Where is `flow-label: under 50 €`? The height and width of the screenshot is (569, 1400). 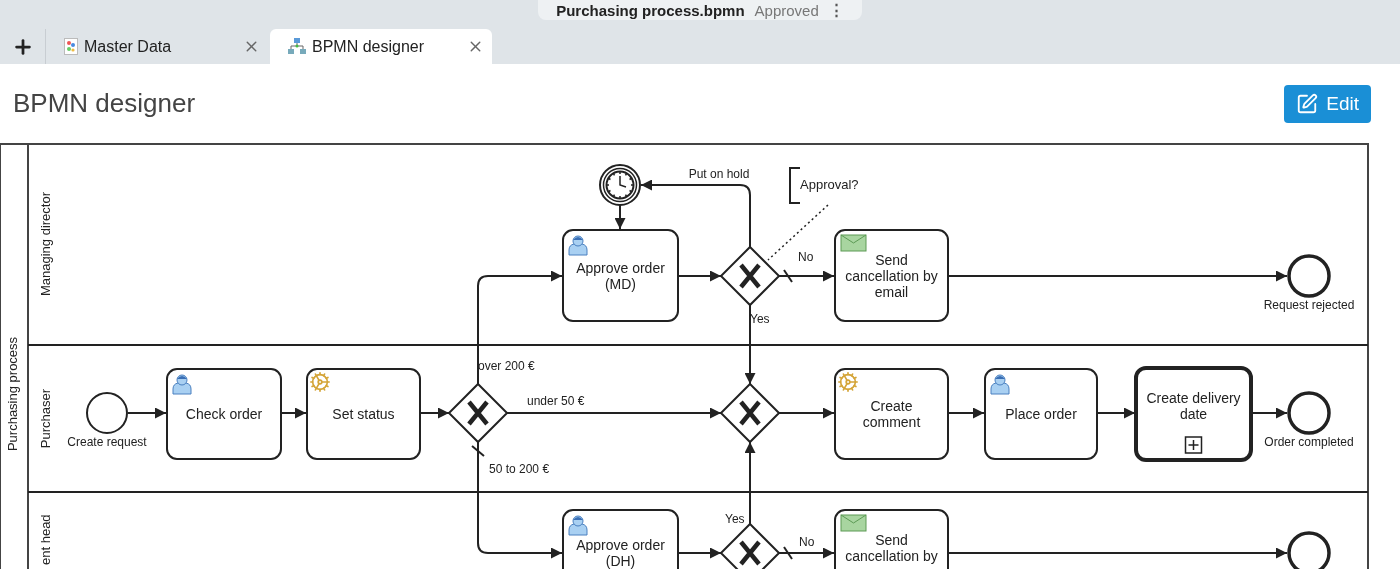 flow-label: under 50 € is located at coordinates (556, 401).